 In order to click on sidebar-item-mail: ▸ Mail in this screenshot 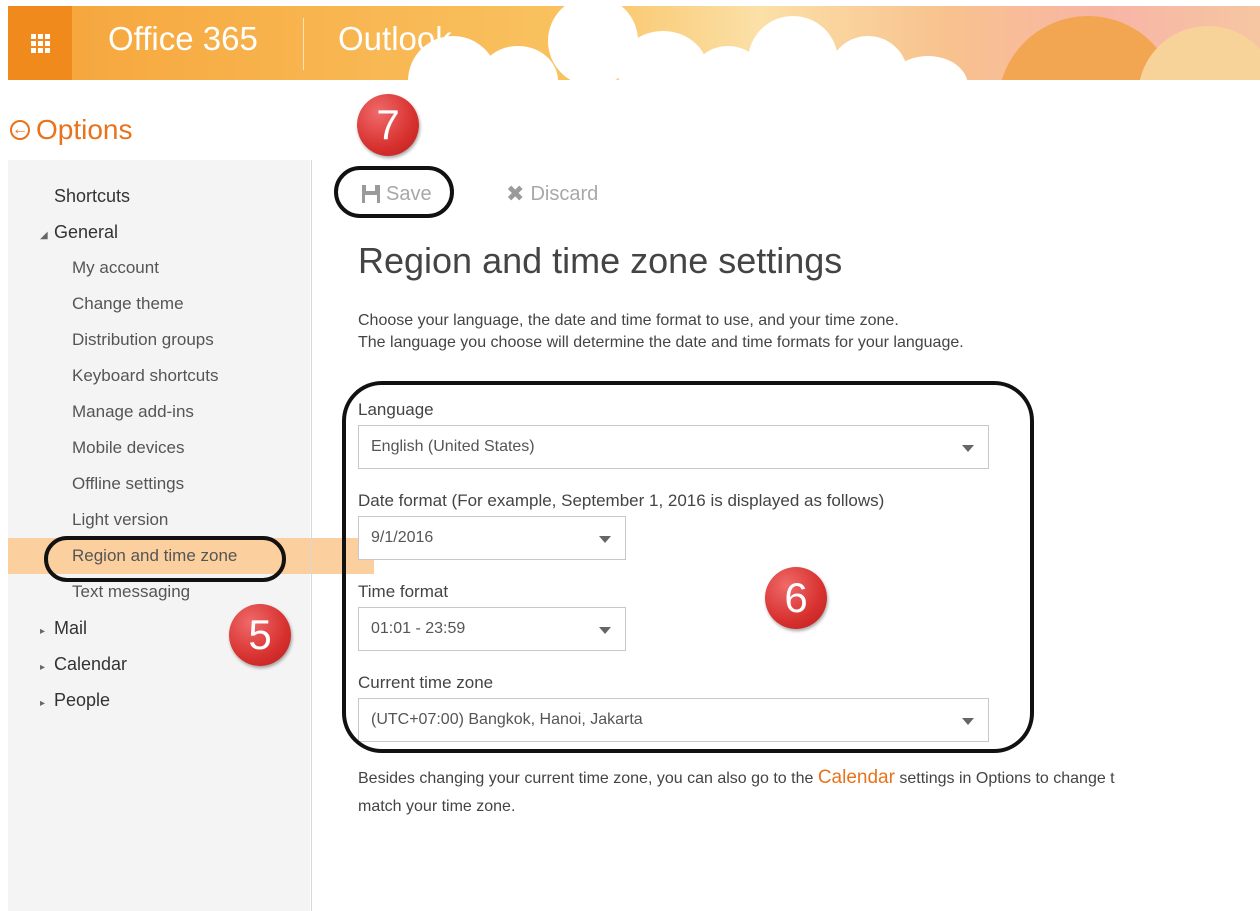, I will do `click(175, 628)`.